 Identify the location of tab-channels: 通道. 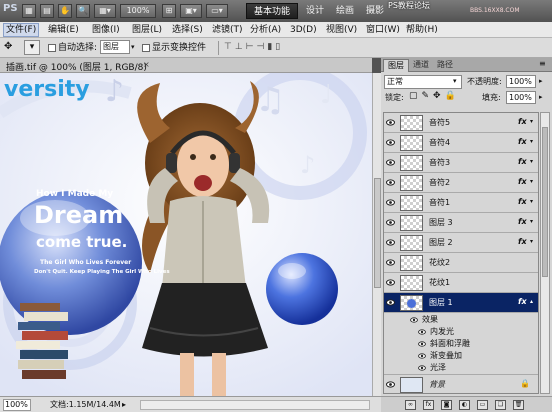
(421, 65).